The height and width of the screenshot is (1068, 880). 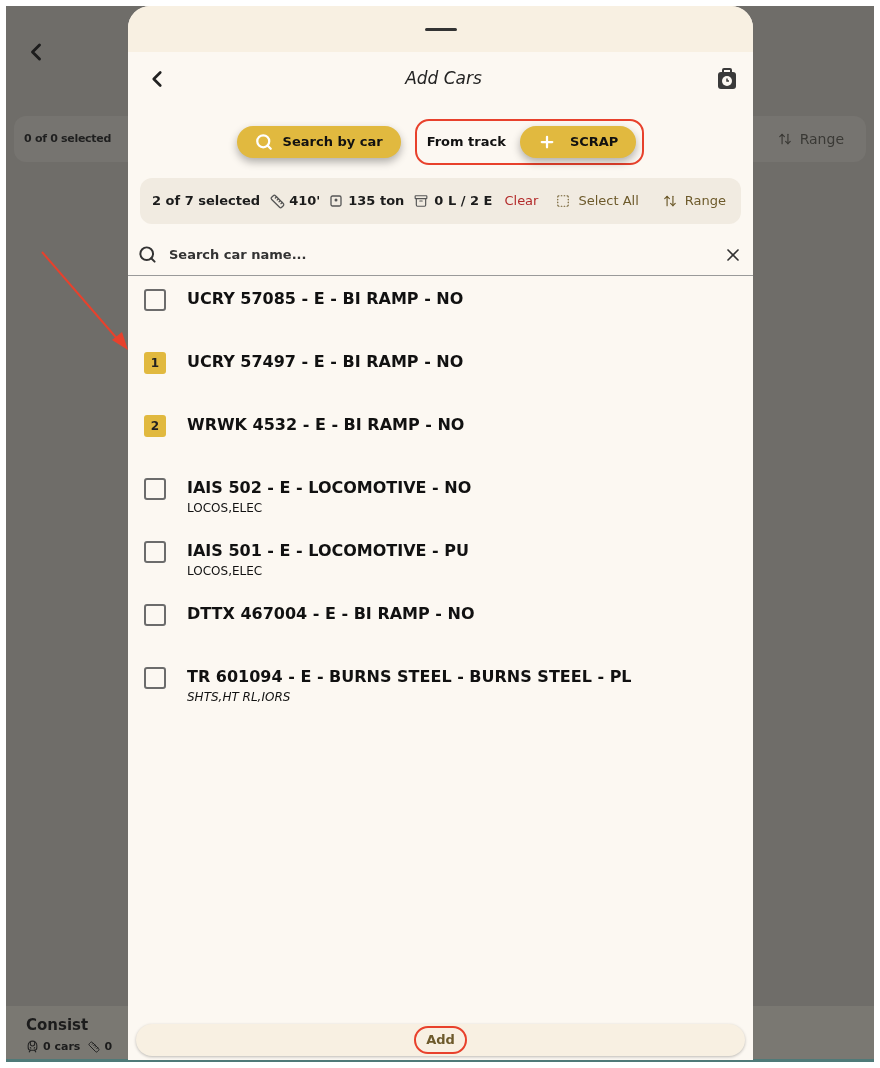 What do you see at coordinates (108, 1046) in the screenshot?
I see `consist-length: 0` at bounding box center [108, 1046].